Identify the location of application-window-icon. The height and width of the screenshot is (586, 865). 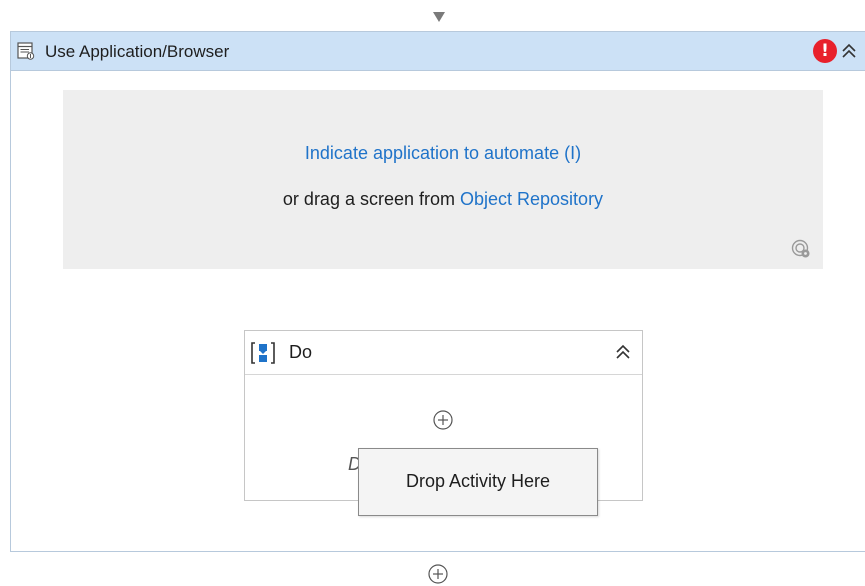
(26, 51).